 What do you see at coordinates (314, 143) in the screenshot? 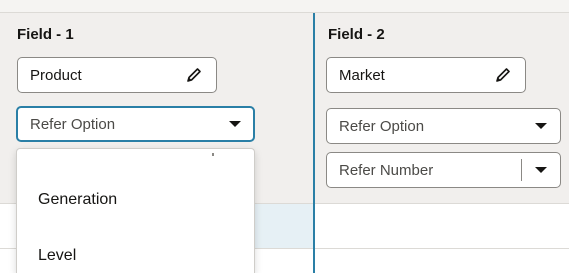
I see `column-divider-active` at bounding box center [314, 143].